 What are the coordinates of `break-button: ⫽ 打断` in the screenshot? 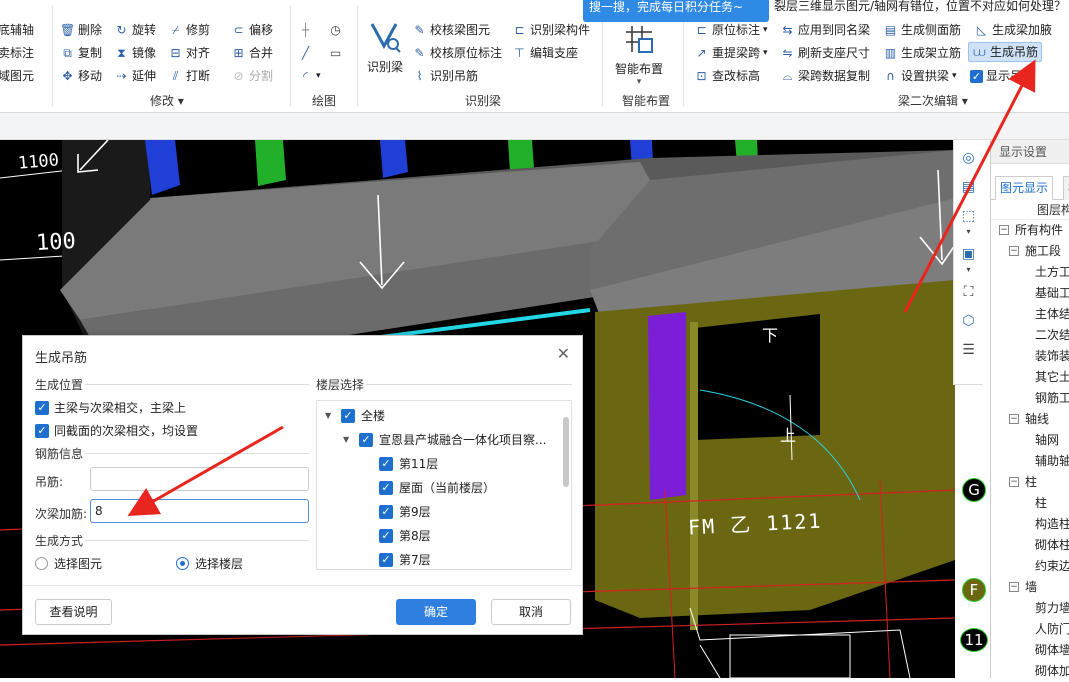 It's located at (189, 76).